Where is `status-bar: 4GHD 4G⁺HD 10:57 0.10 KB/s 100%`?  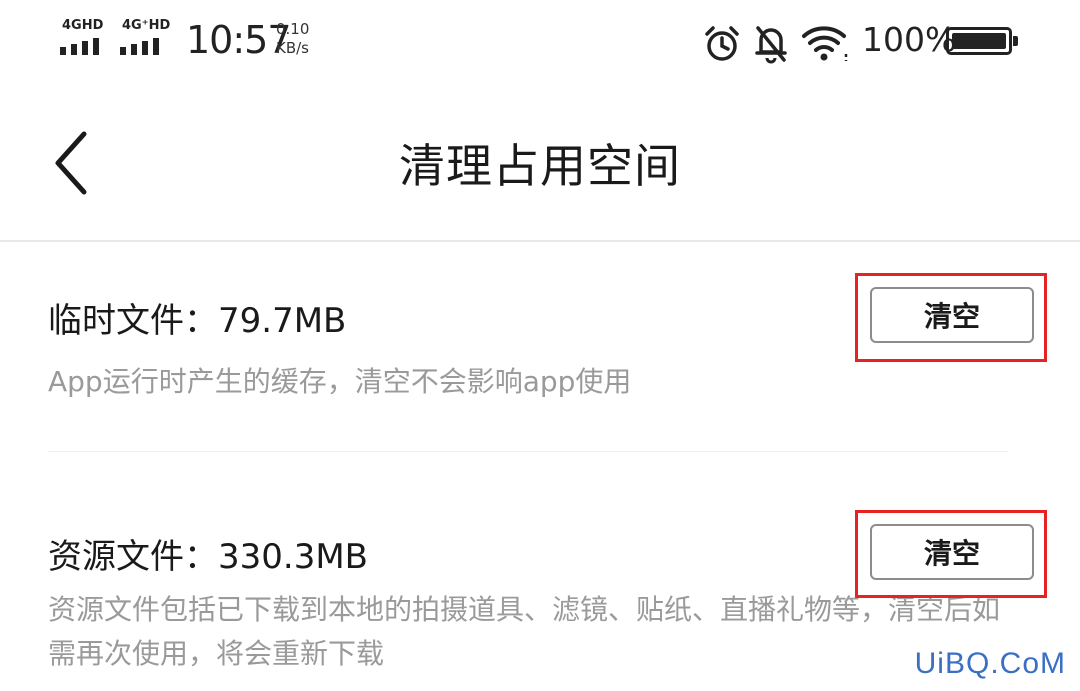 status-bar: 4GHD 4G⁺HD 10:57 0.10 KB/s 100% is located at coordinates (540, 45).